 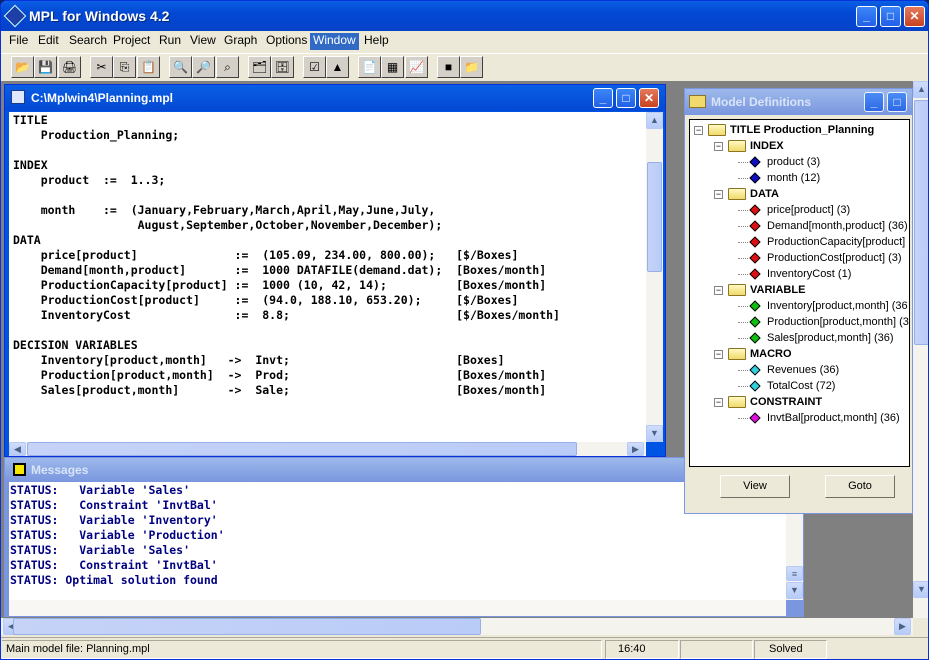 I want to click on msg-scroll-down-button: ▼, so click(x=794, y=590).